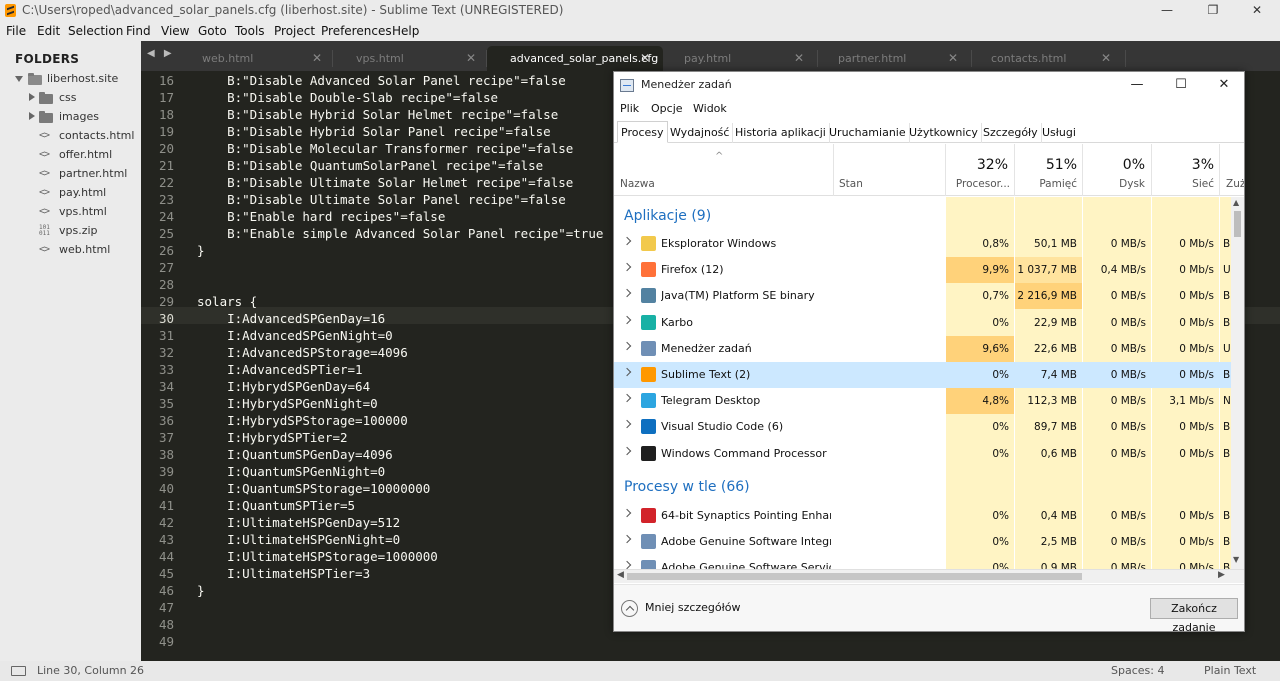 This screenshot has width=1280, height=681. Describe the element at coordinates (1224, 85) in the screenshot. I see `tm-close-button: ✕` at that location.